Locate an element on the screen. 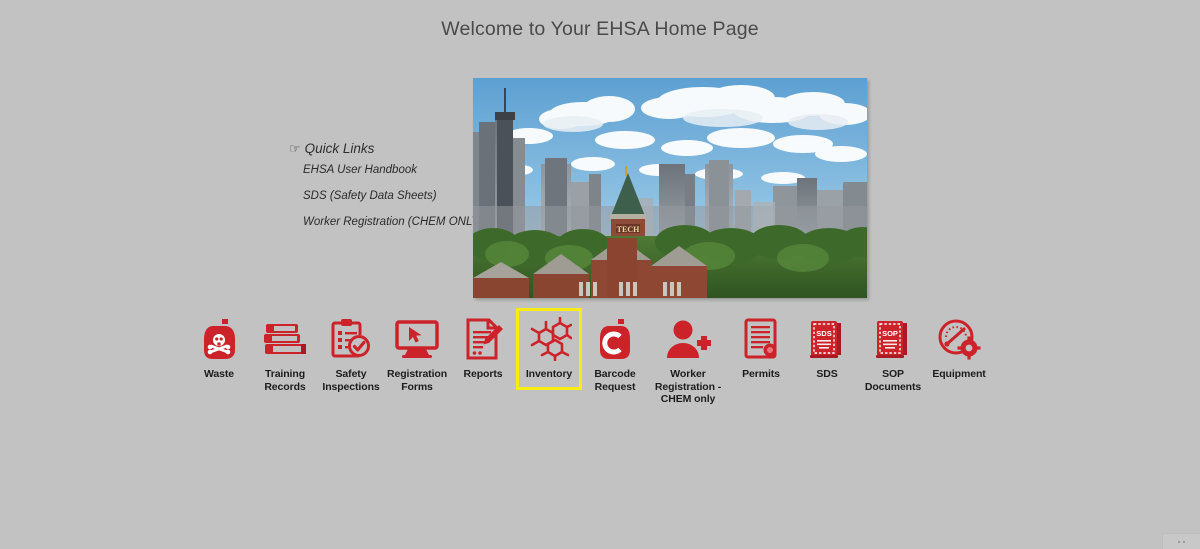  tile-label: Equipment is located at coordinates (959, 374).